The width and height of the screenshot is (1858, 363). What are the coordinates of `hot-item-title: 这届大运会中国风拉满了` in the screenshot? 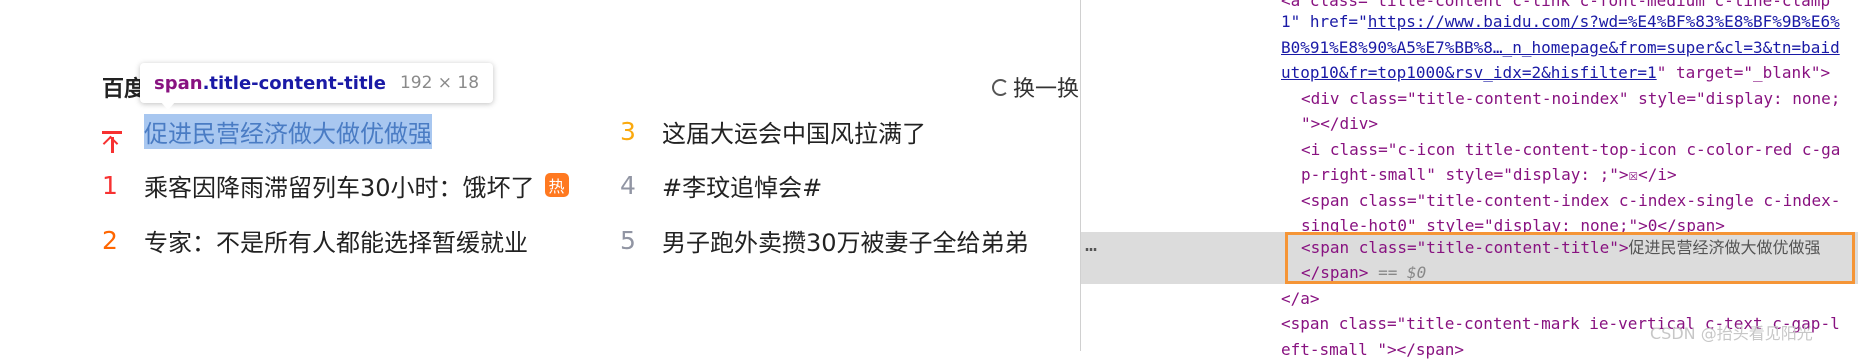 It's located at (794, 131).